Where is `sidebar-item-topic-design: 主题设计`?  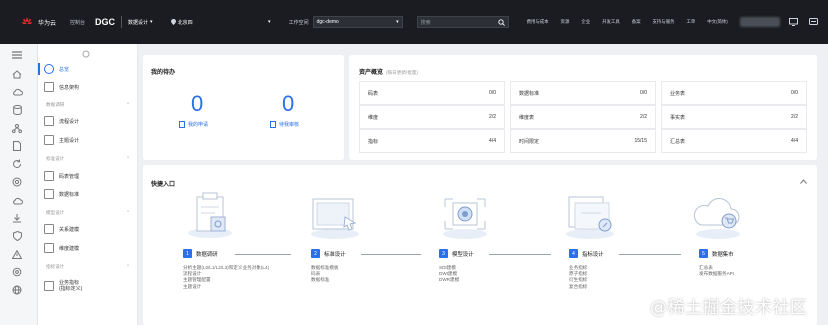
sidebar-item-topic-design: 主题设计 is located at coordinates (88, 140).